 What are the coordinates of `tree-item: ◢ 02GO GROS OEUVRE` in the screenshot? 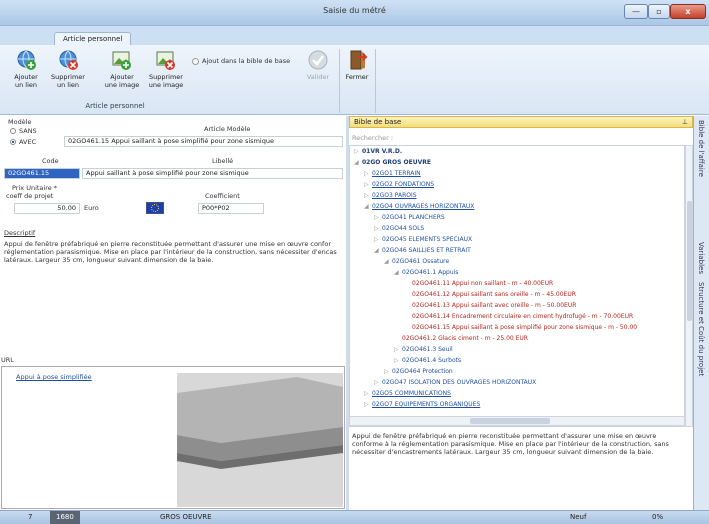 It's located at (392, 162).